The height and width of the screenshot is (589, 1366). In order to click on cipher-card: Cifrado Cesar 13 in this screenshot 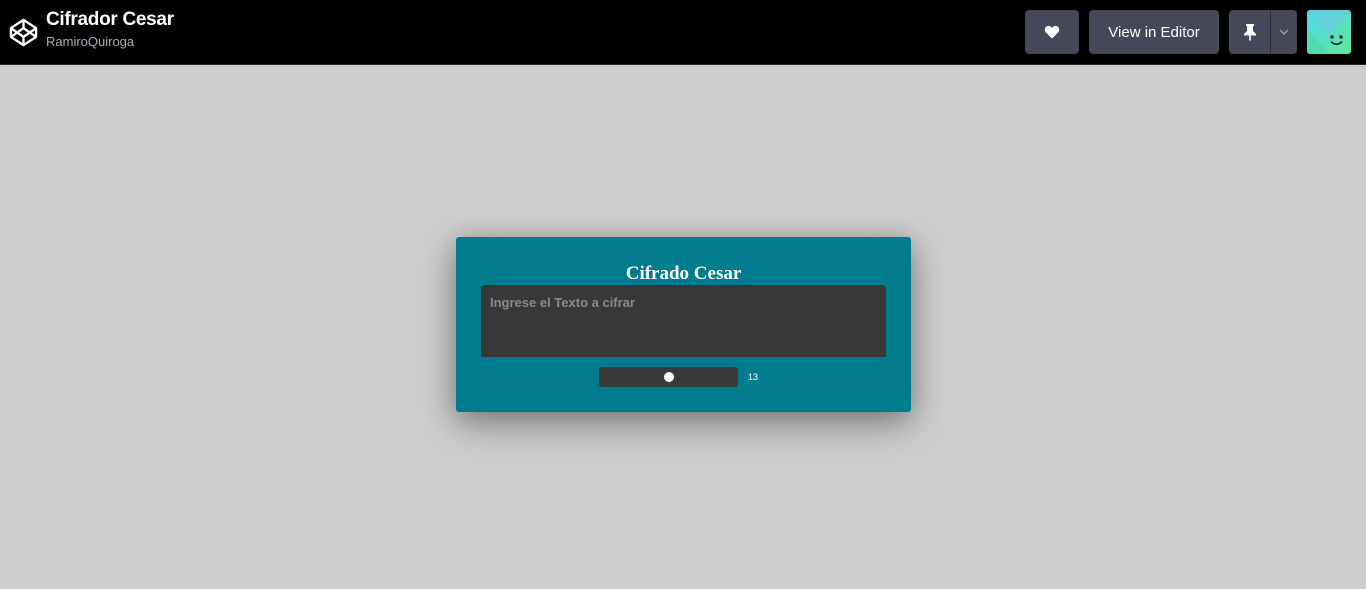, I will do `click(683, 324)`.